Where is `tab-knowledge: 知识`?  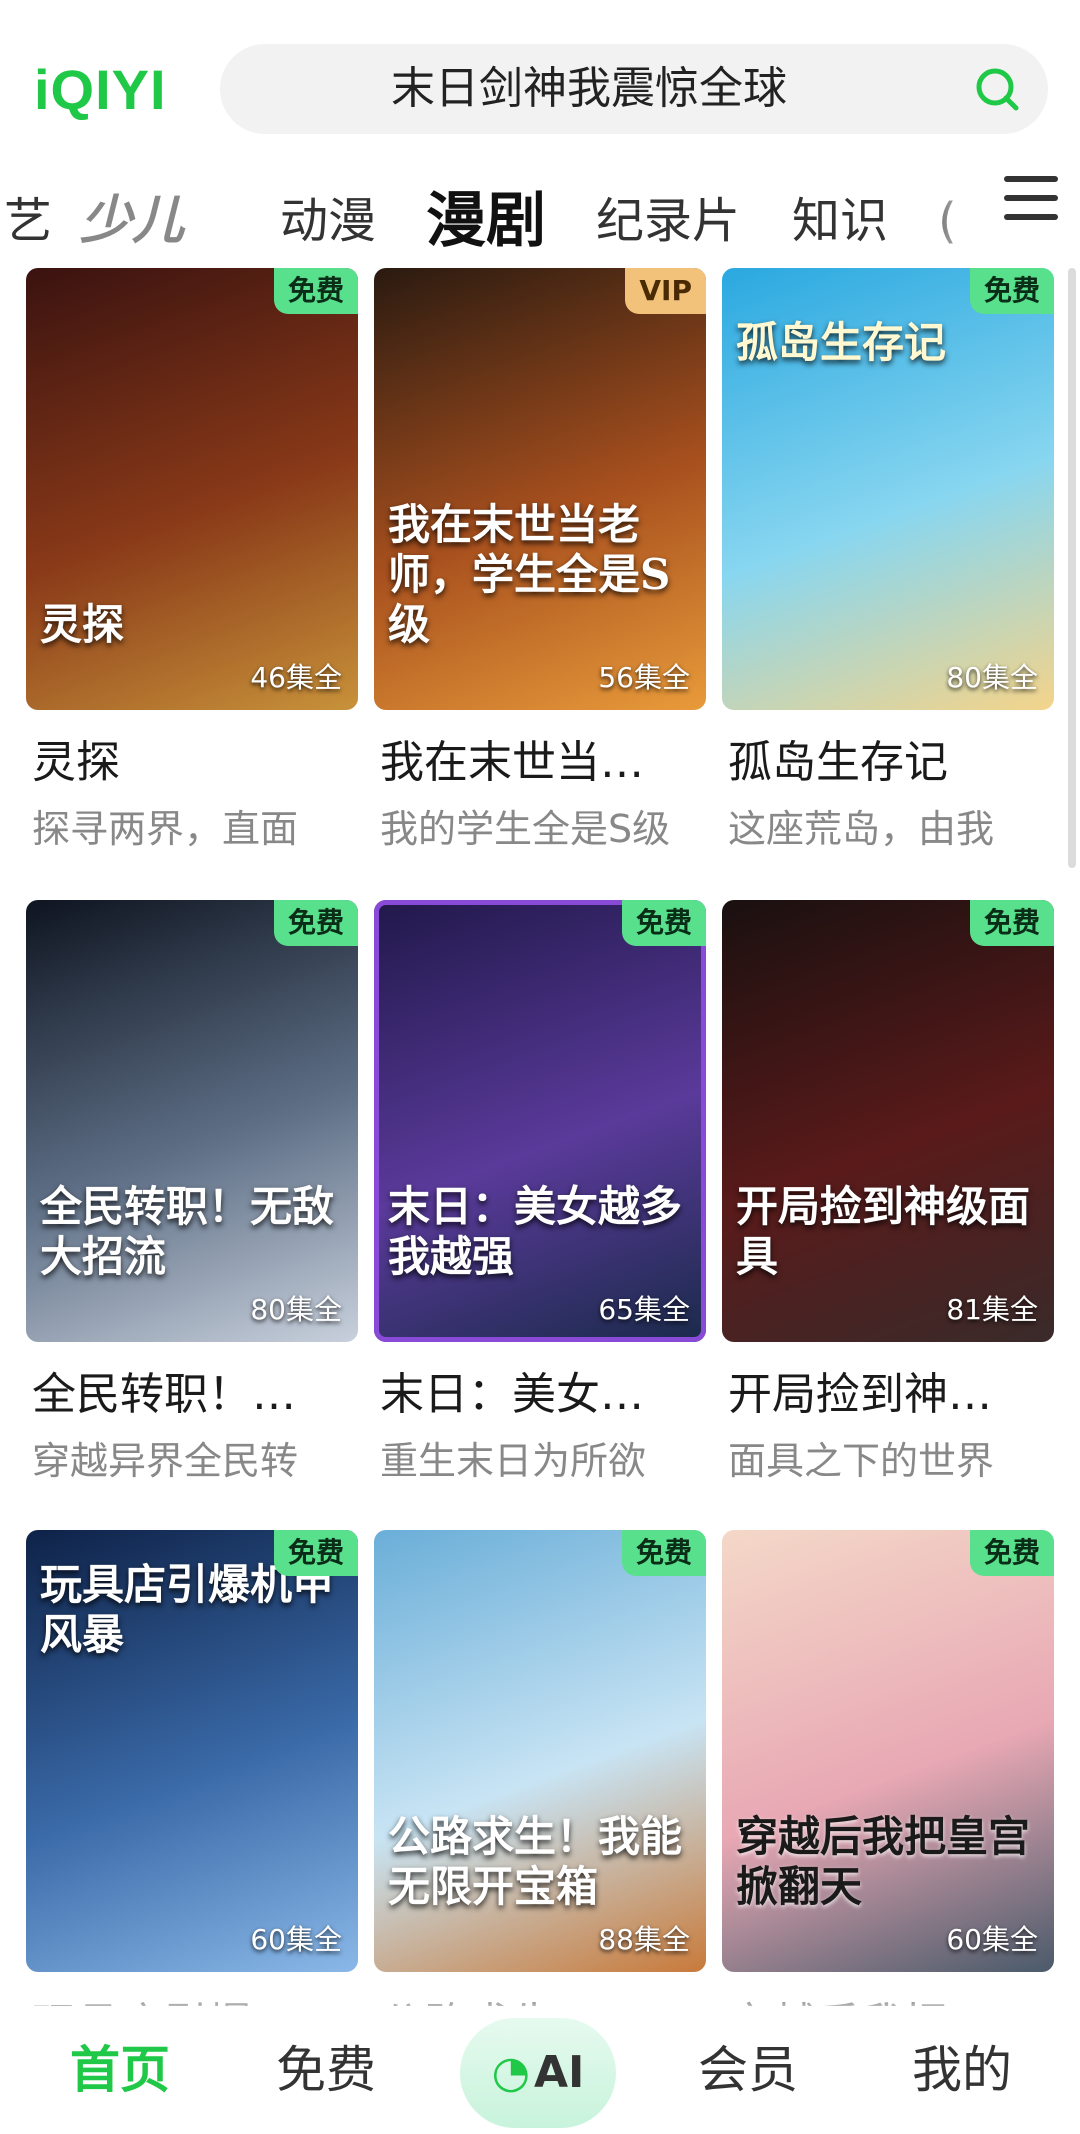 tab-knowledge: 知识 is located at coordinates (840, 221).